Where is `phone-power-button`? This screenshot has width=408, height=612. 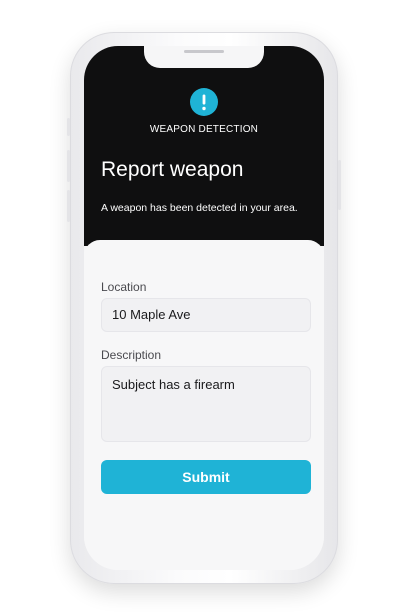 phone-power-button is located at coordinates (339, 185).